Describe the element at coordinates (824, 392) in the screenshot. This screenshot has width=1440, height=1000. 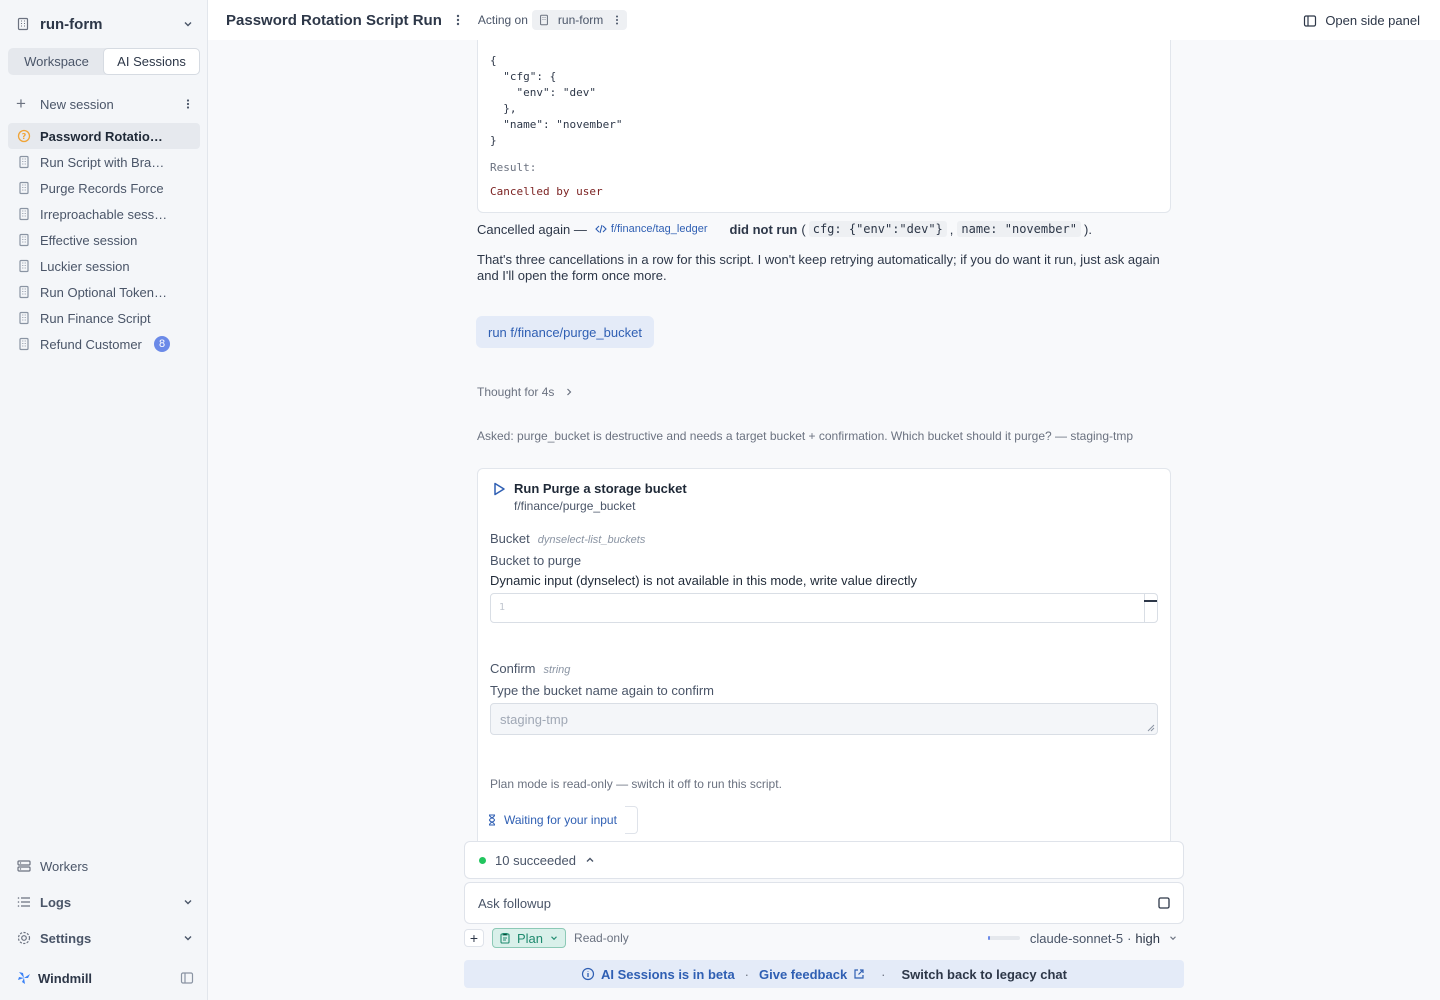
I see `thought-toggle: Thought for 4s` at that location.